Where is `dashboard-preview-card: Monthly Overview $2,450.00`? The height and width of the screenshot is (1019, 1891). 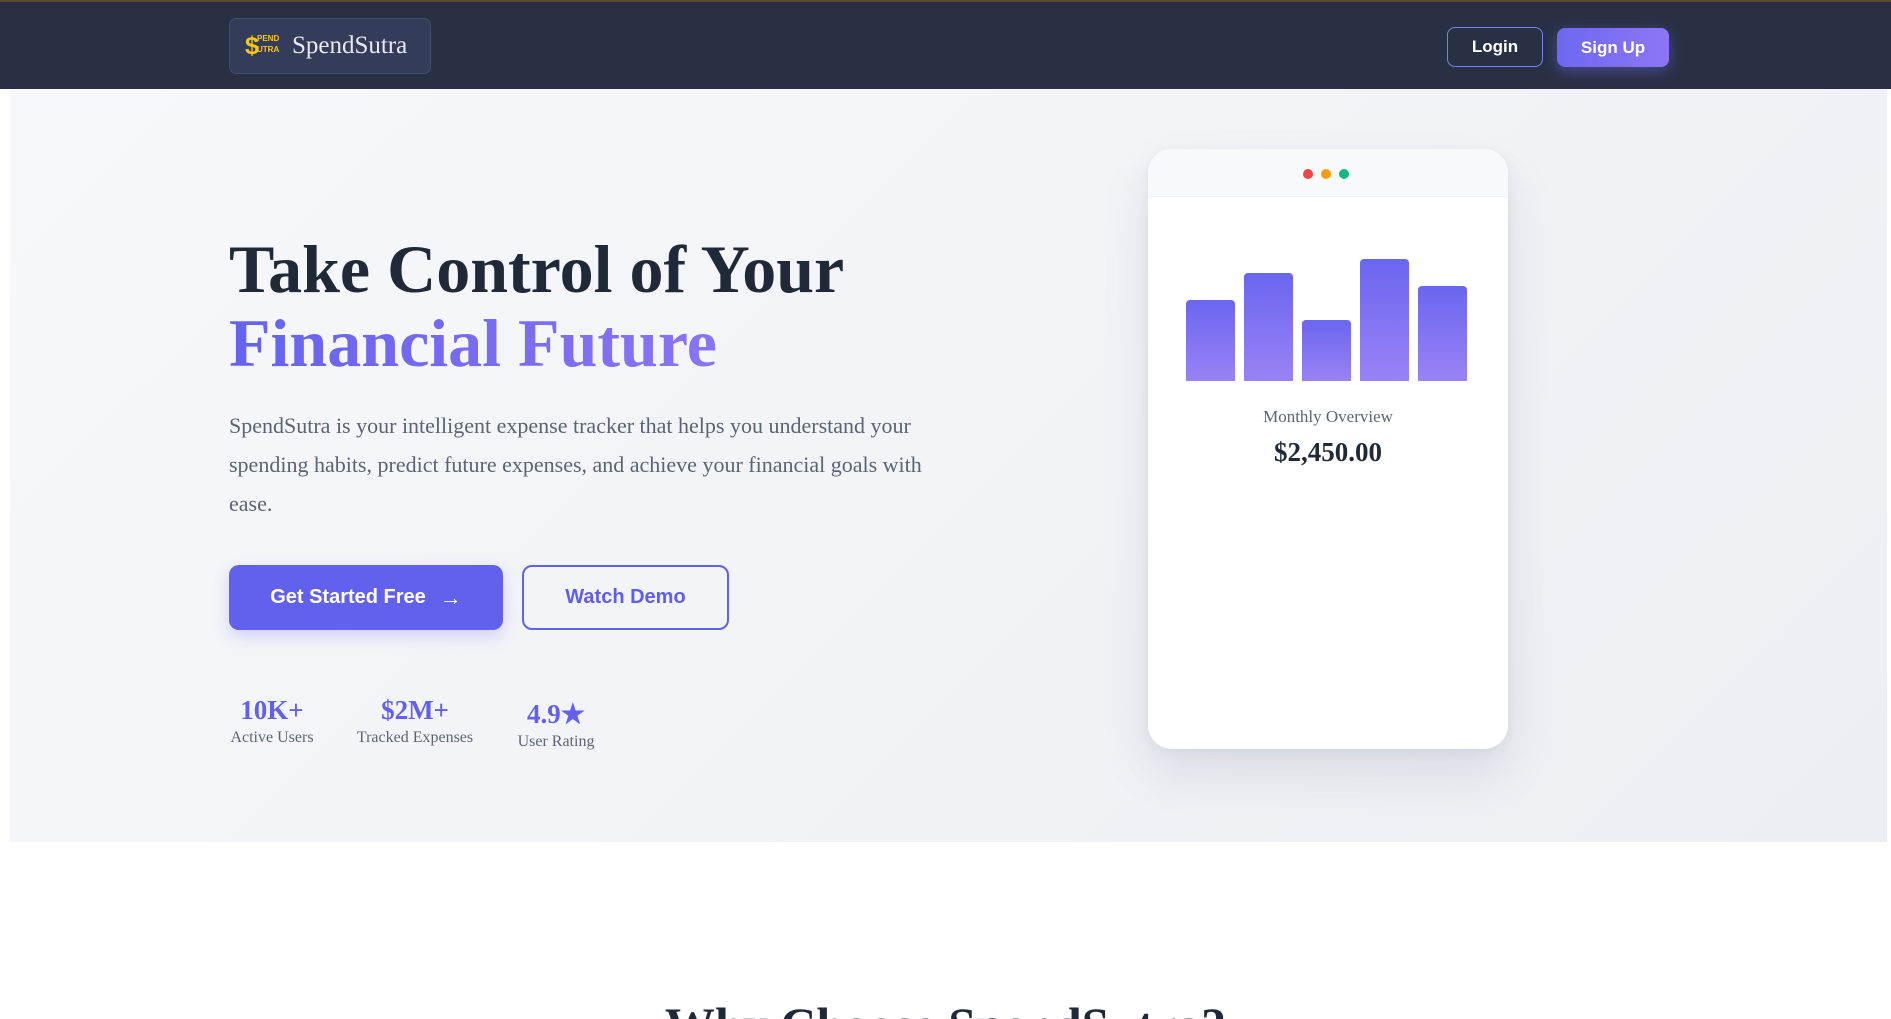 dashboard-preview-card: Monthly Overview $2,450.00 is located at coordinates (1328, 449).